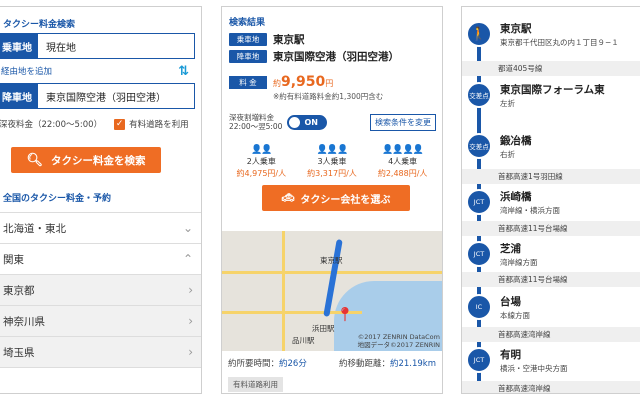 The width and height of the screenshot is (640, 400). What do you see at coordinates (120, 124) in the screenshot?
I see `check-icon: ✓` at bounding box center [120, 124].